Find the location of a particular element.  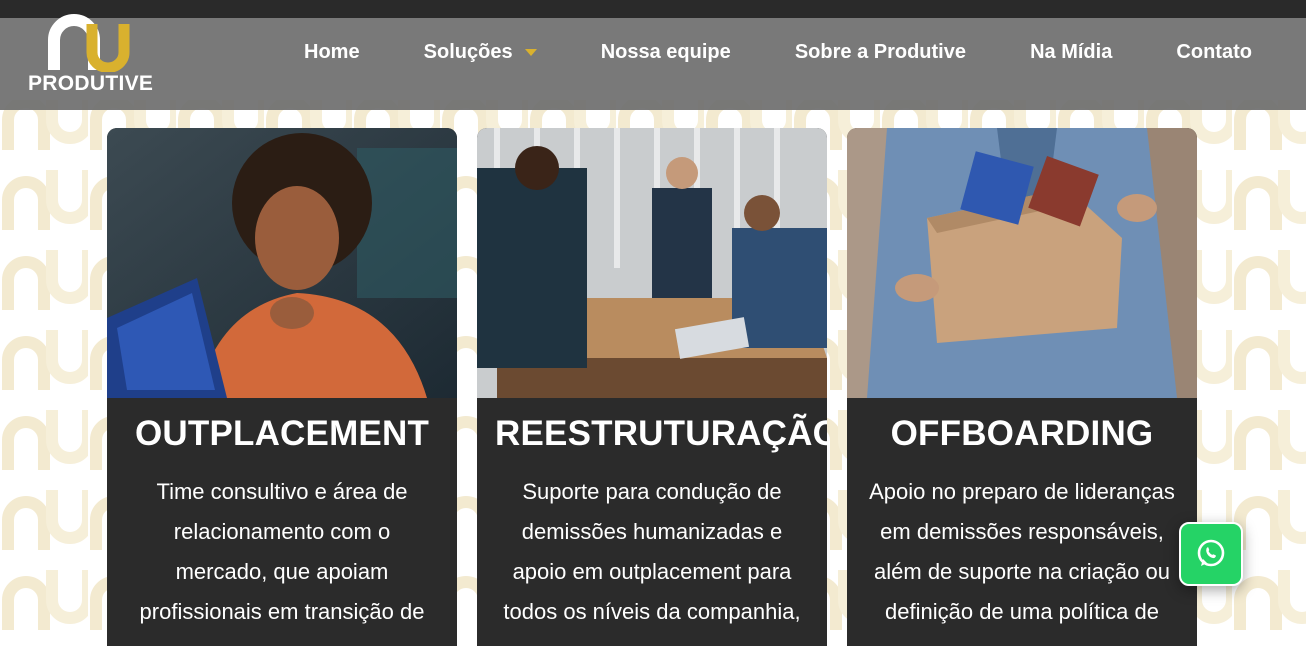

whatsapp-icon is located at coordinates (1211, 553).